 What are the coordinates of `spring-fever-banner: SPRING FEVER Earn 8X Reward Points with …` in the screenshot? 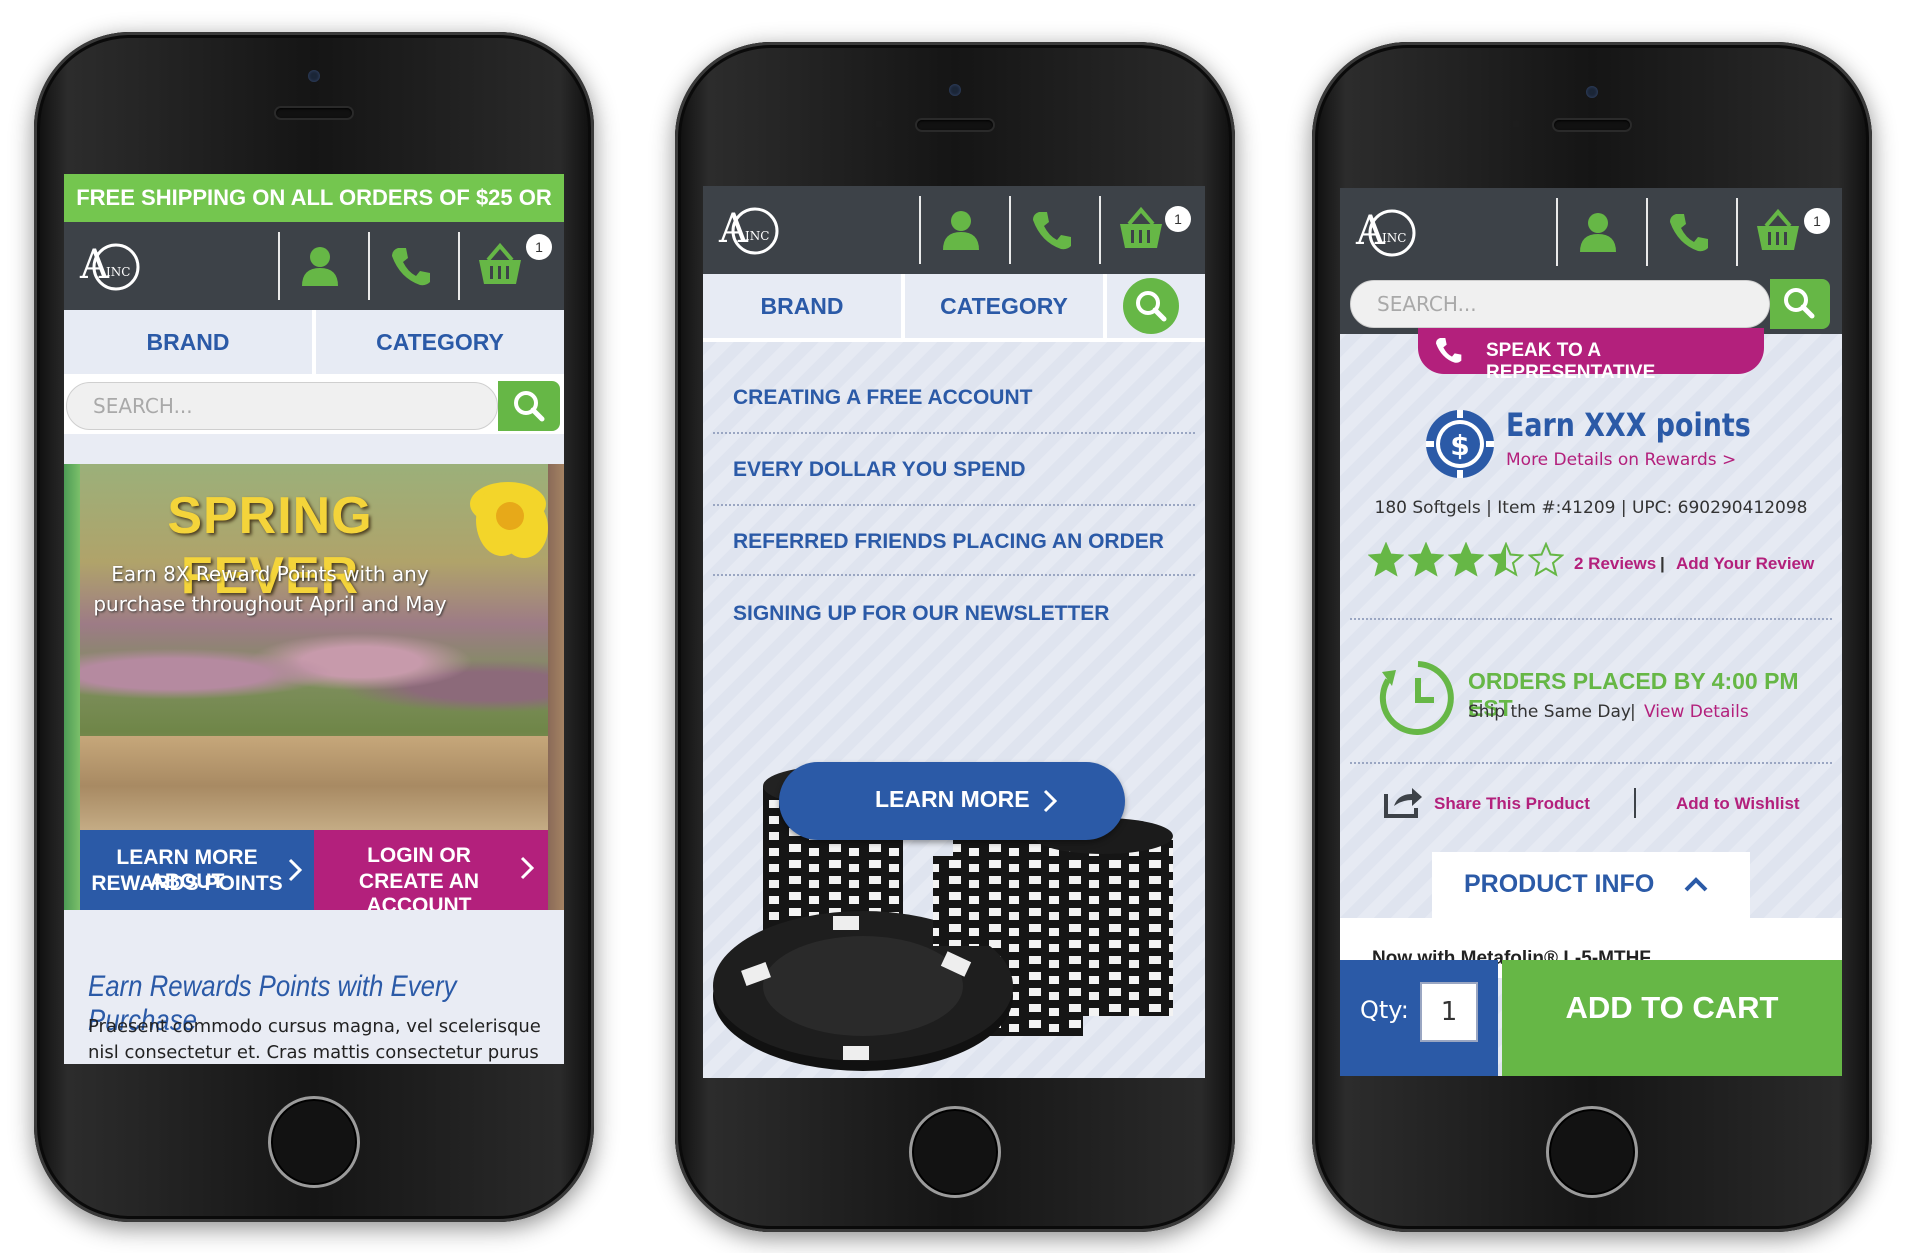 It's located at (314, 687).